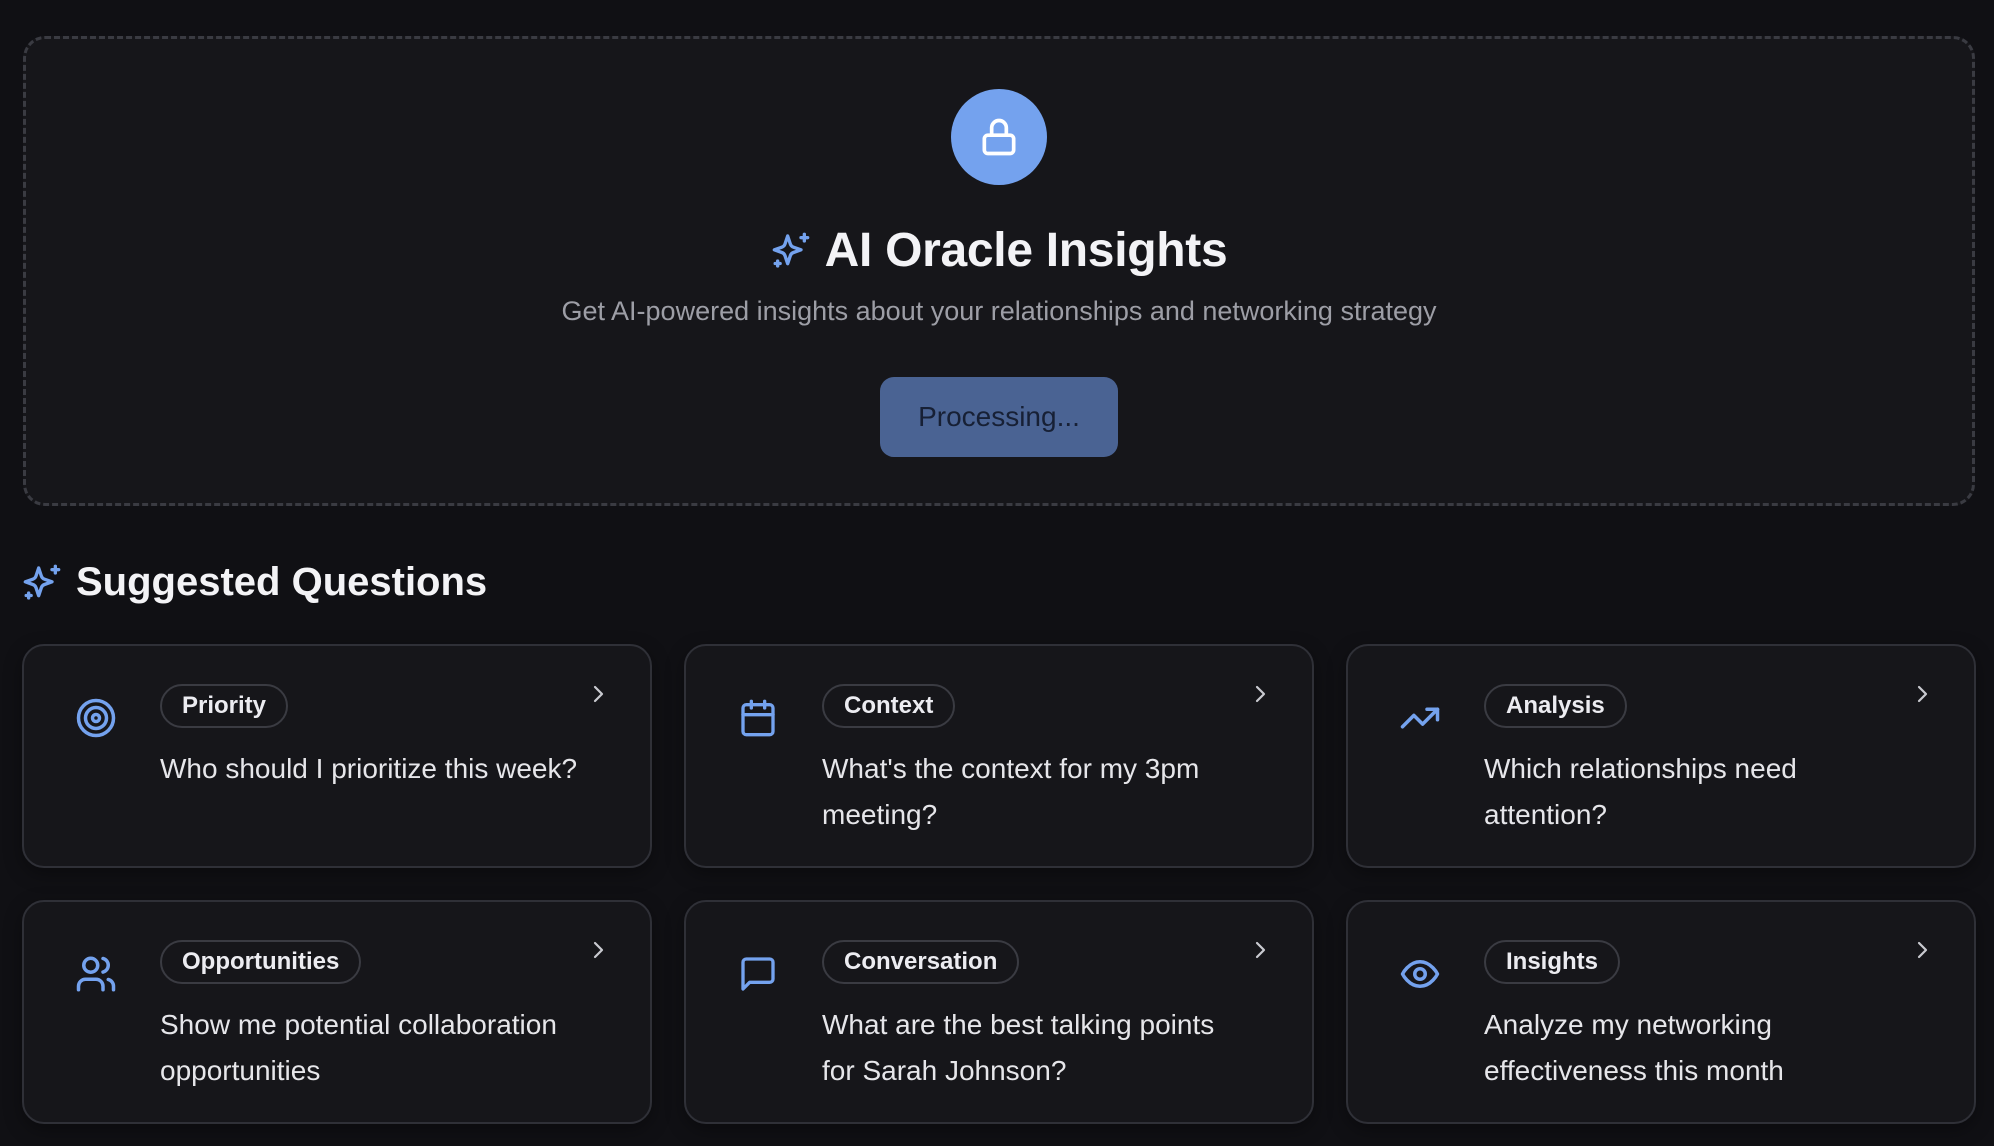 The width and height of the screenshot is (1994, 1146). What do you see at coordinates (1011, 791) in the screenshot?
I see `question-text: What's the context for my 3pm meeting?` at bounding box center [1011, 791].